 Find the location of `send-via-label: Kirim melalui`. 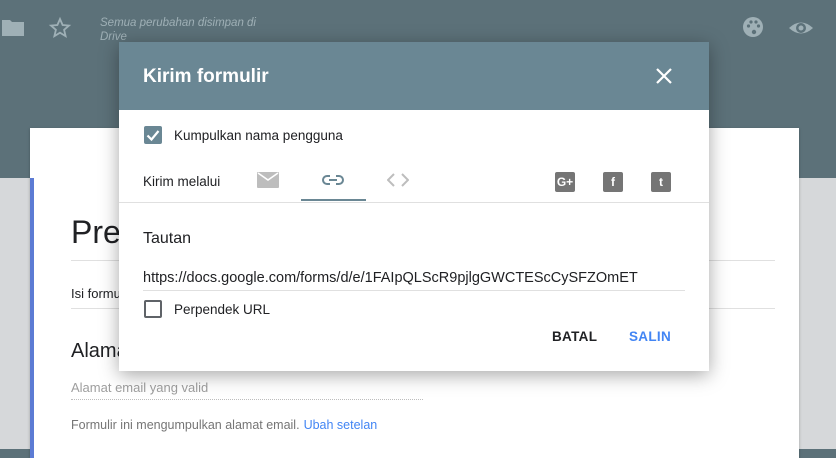

send-via-label: Kirim melalui is located at coordinates (182, 181).